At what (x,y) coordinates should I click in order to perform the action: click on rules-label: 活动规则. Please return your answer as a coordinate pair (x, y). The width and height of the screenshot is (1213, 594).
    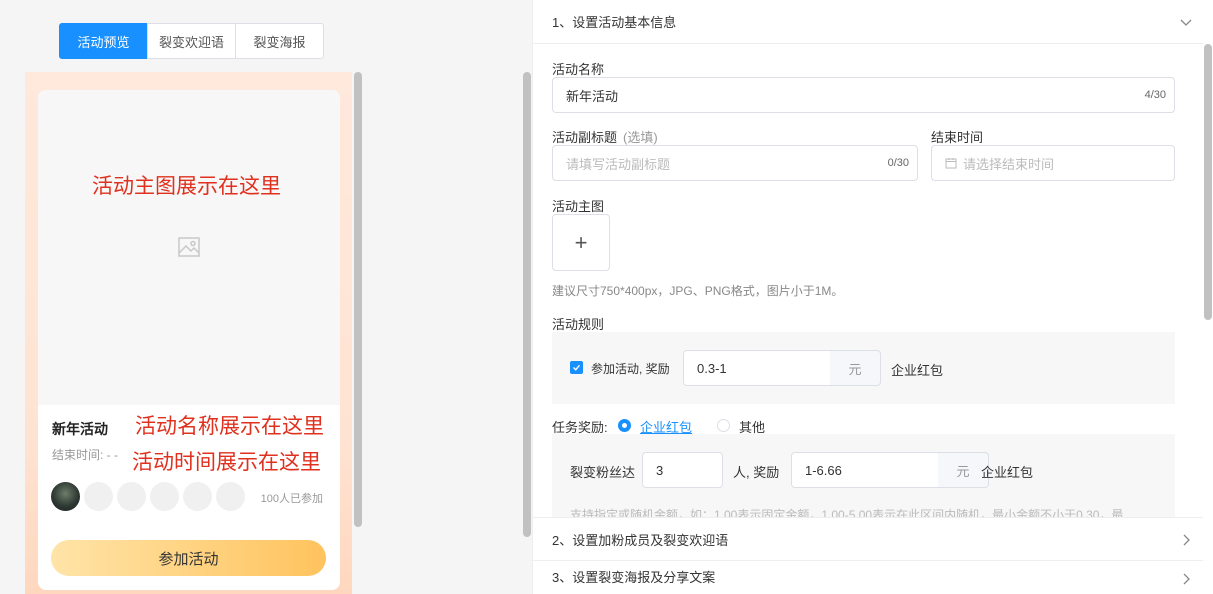
    Looking at the image, I should click on (578, 324).